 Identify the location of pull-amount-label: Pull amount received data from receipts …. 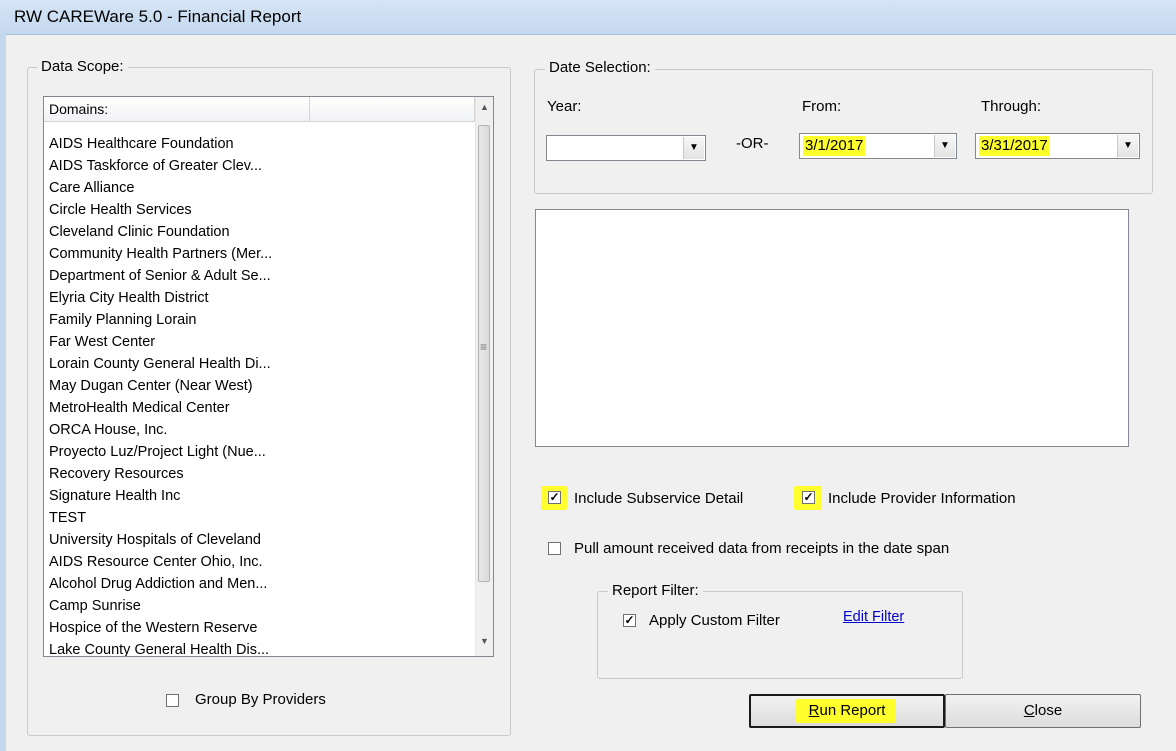
(762, 548).